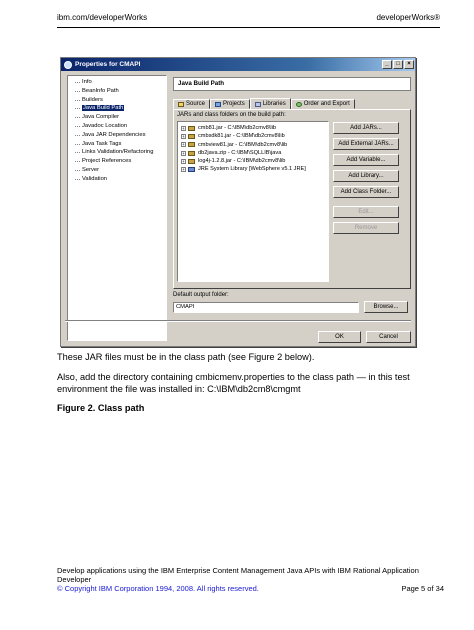 Image resolution: width=474 pixels, height=630 pixels. Describe the element at coordinates (422, 588) in the screenshot. I see `page-number: Page 5 of 34` at that location.